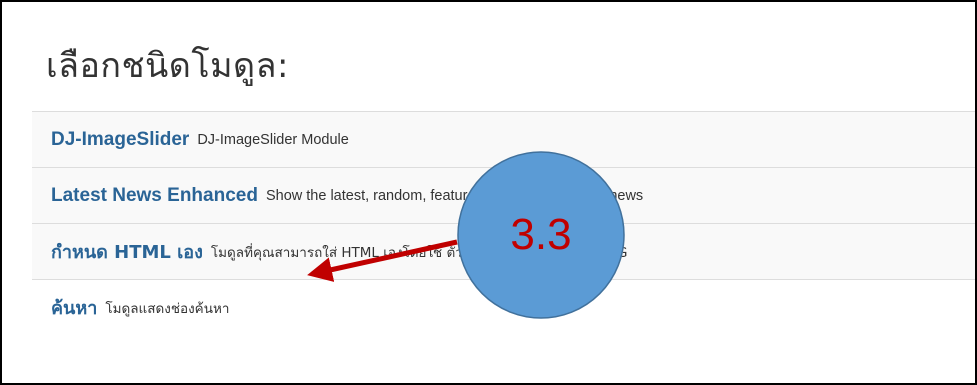  I want to click on module-name-link: DJ-ImageSlider, so click(120, 140).